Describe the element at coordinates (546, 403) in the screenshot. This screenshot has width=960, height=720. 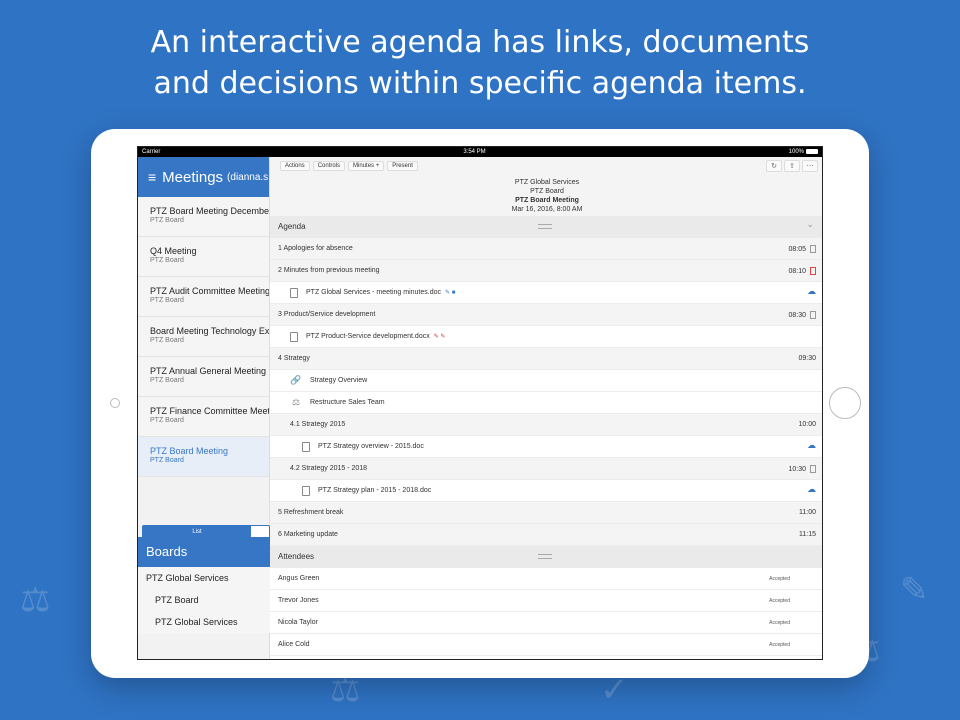
I see `decision-row: ⚖ Restructure Sales Team` at that location.